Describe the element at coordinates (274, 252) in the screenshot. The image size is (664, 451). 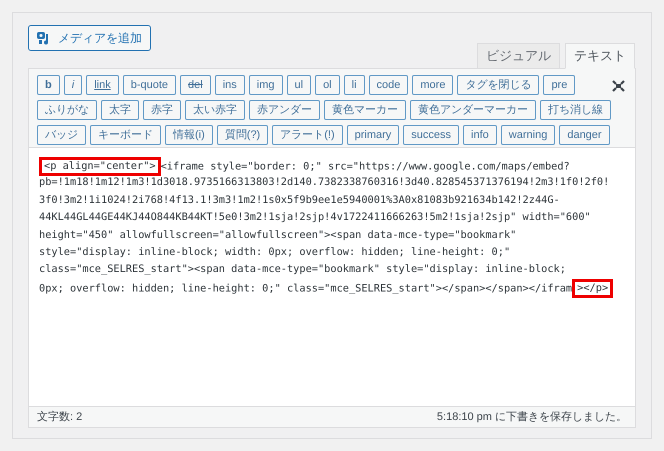
I see `code-text: style="display: inline-block; width: 0px; overflow: hidden; line-height: 0;"` at that location.